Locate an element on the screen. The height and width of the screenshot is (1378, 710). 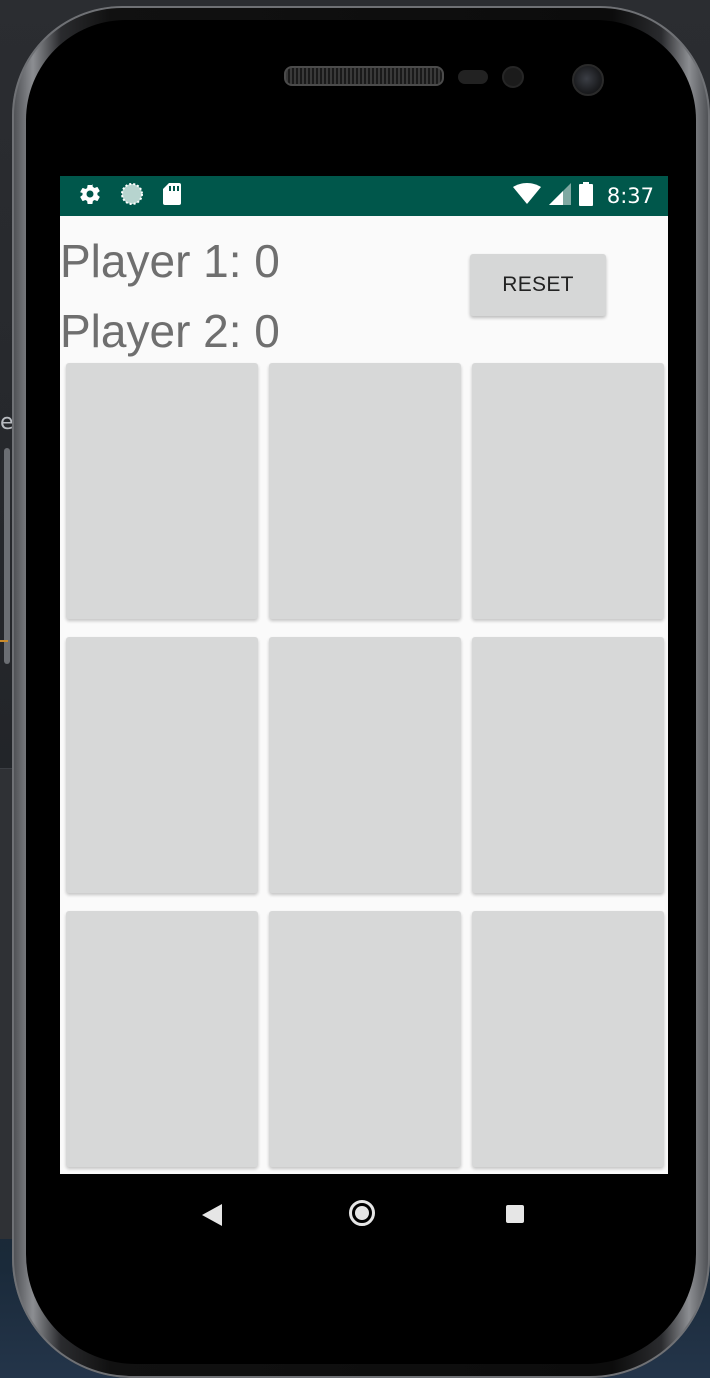
status-right-icons: 8:37 is located at coordinates (583, 196).